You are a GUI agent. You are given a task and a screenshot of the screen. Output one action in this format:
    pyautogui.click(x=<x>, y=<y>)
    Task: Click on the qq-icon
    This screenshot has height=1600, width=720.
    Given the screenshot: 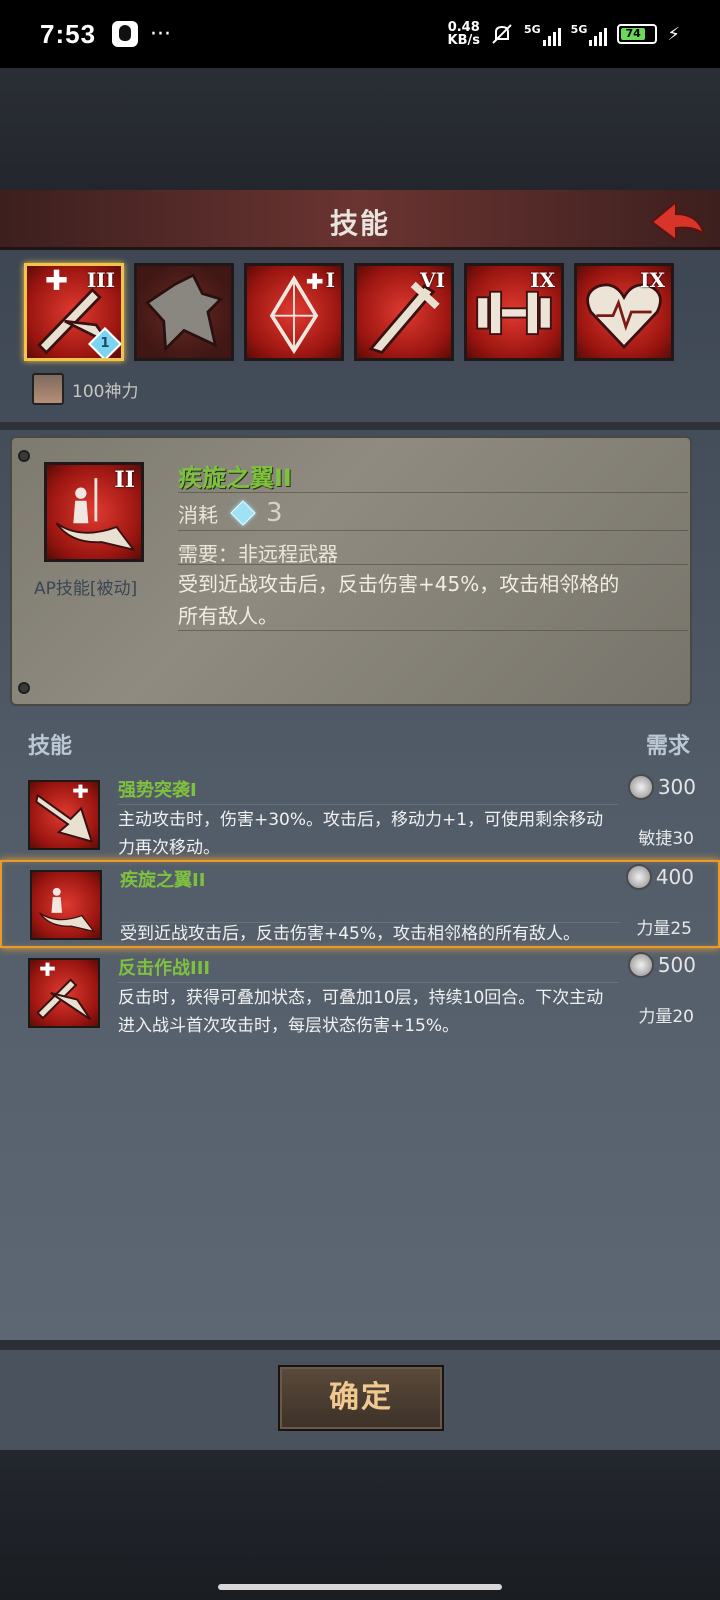 What is the action you would take?
    pyautogui.click(x=125, y=34)
    